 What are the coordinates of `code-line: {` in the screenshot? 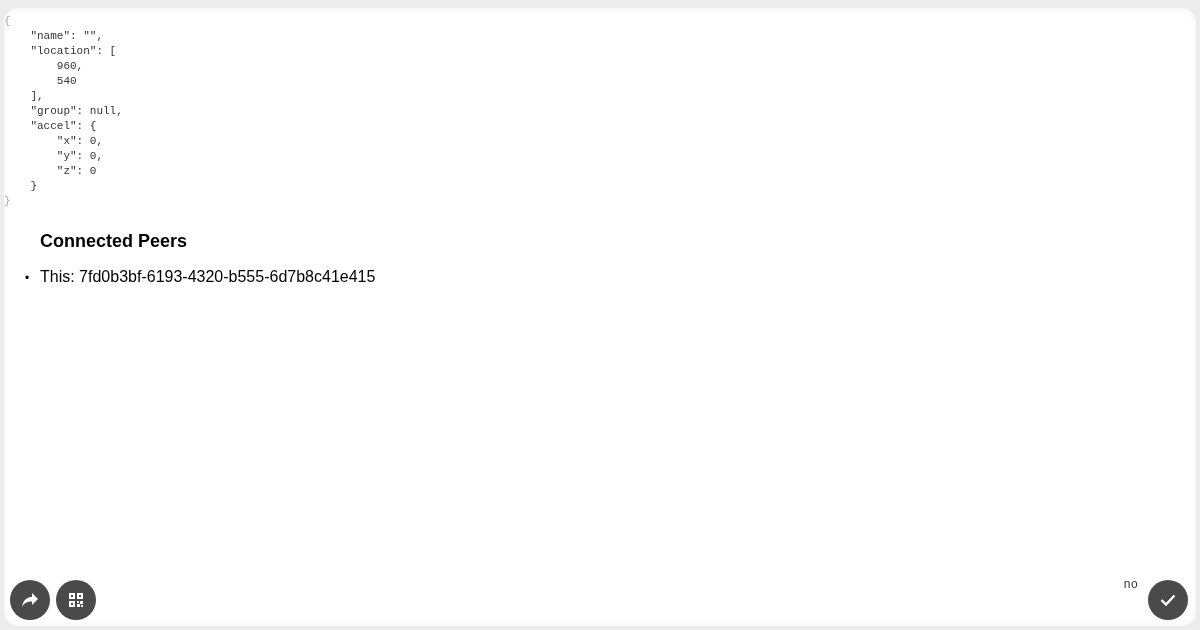 It's located at (7, 21).